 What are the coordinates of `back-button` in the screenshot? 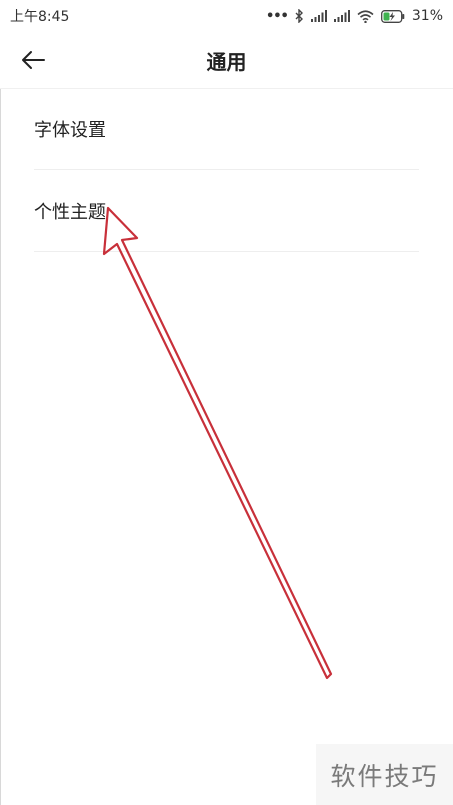 It's located at (33, 60).